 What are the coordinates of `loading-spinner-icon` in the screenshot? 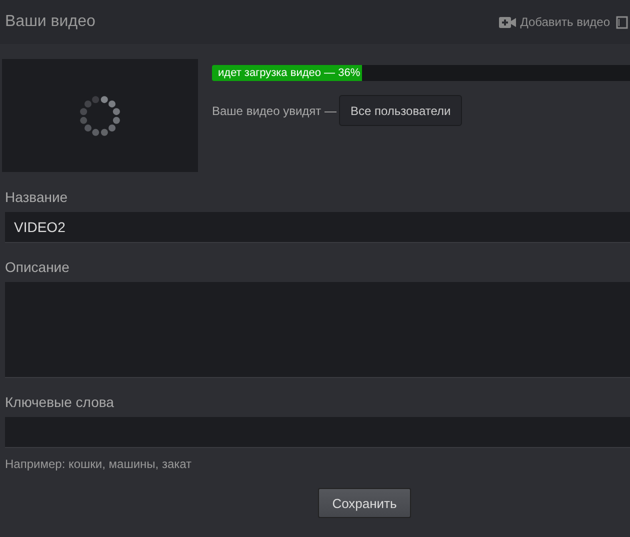 It's located at (100, 115).